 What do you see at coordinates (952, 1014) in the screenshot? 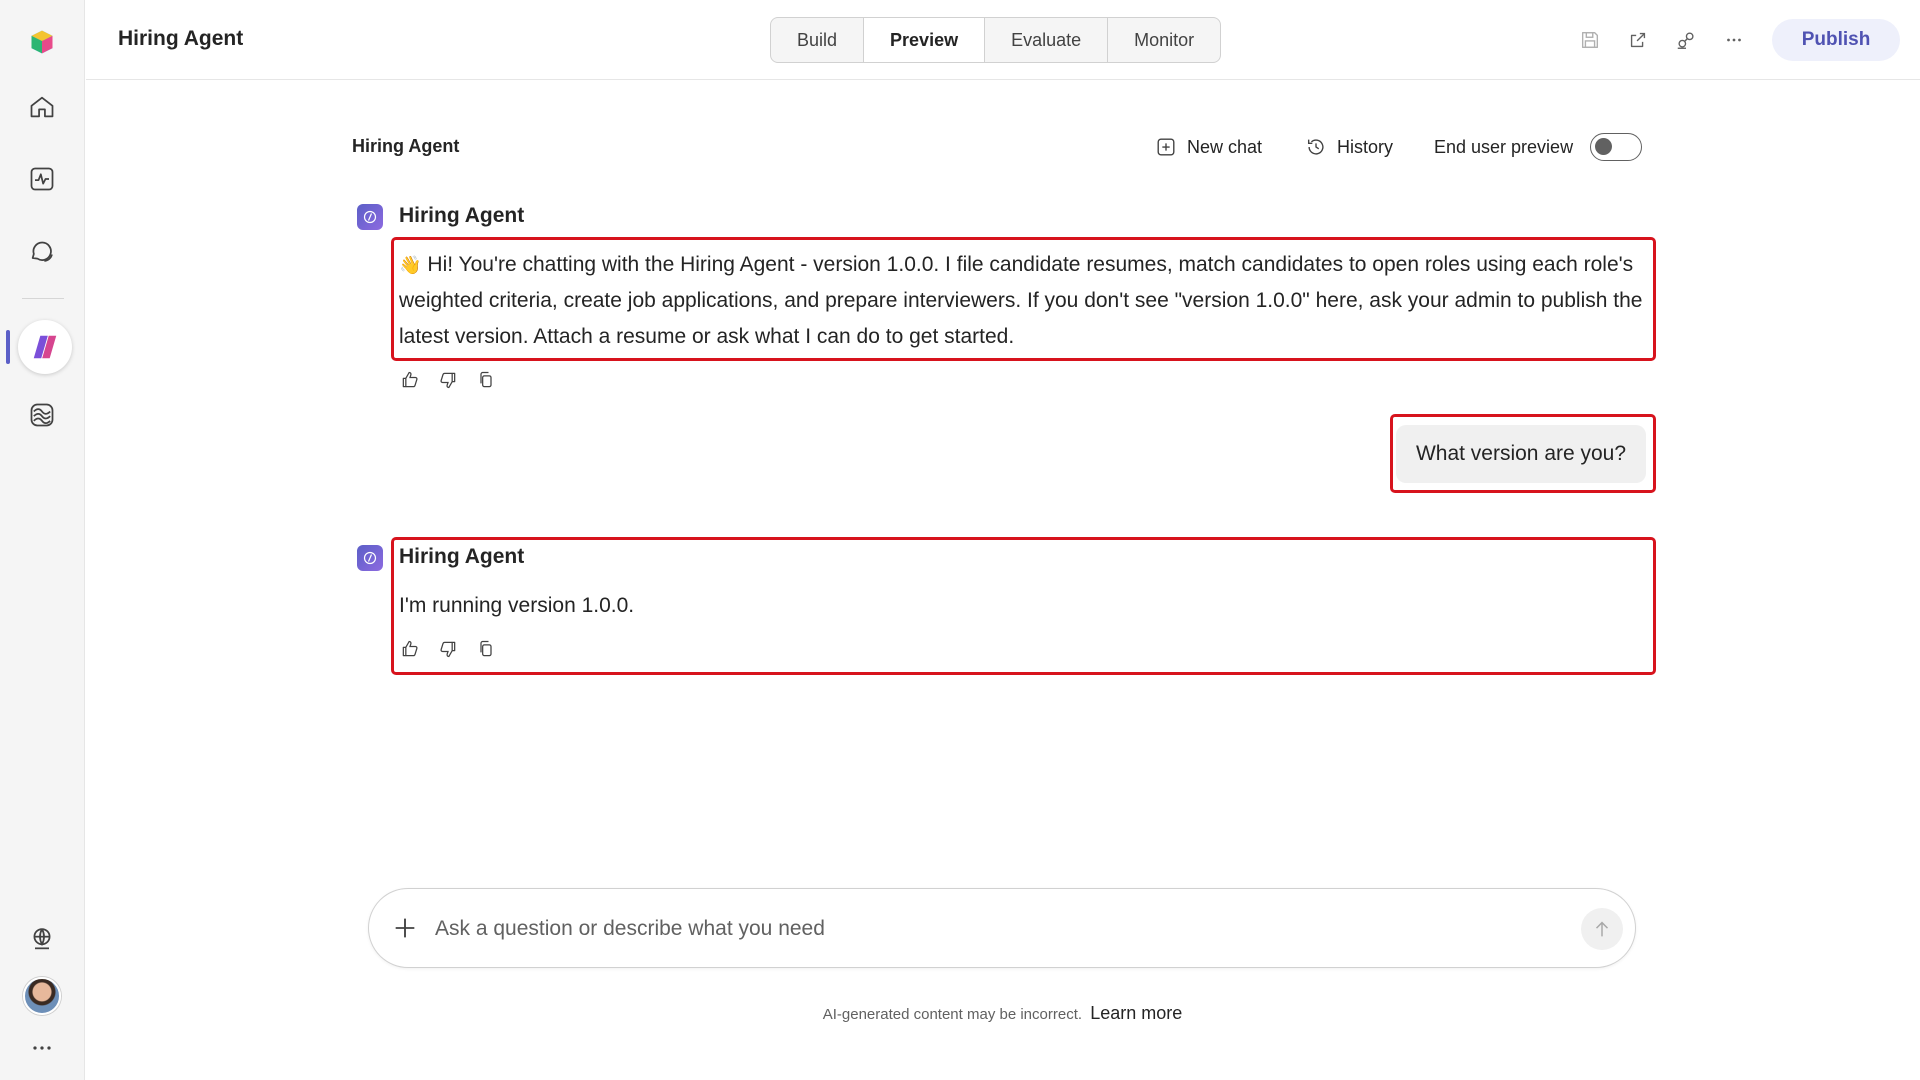
I see `disclaimer-text: AI-generated content may be incorrect.` at bounding box center [952, 1014].